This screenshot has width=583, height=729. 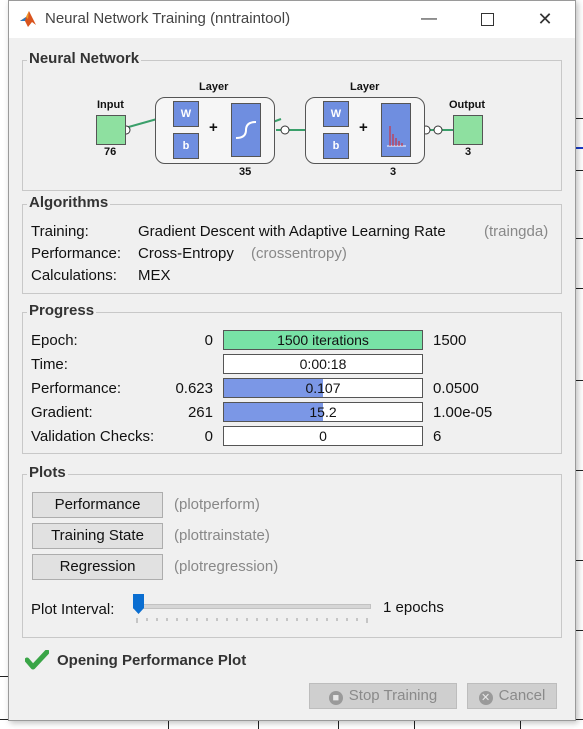 I want to click on progress-bar-text-gradient: 15.2, so click(x=323, y=412).